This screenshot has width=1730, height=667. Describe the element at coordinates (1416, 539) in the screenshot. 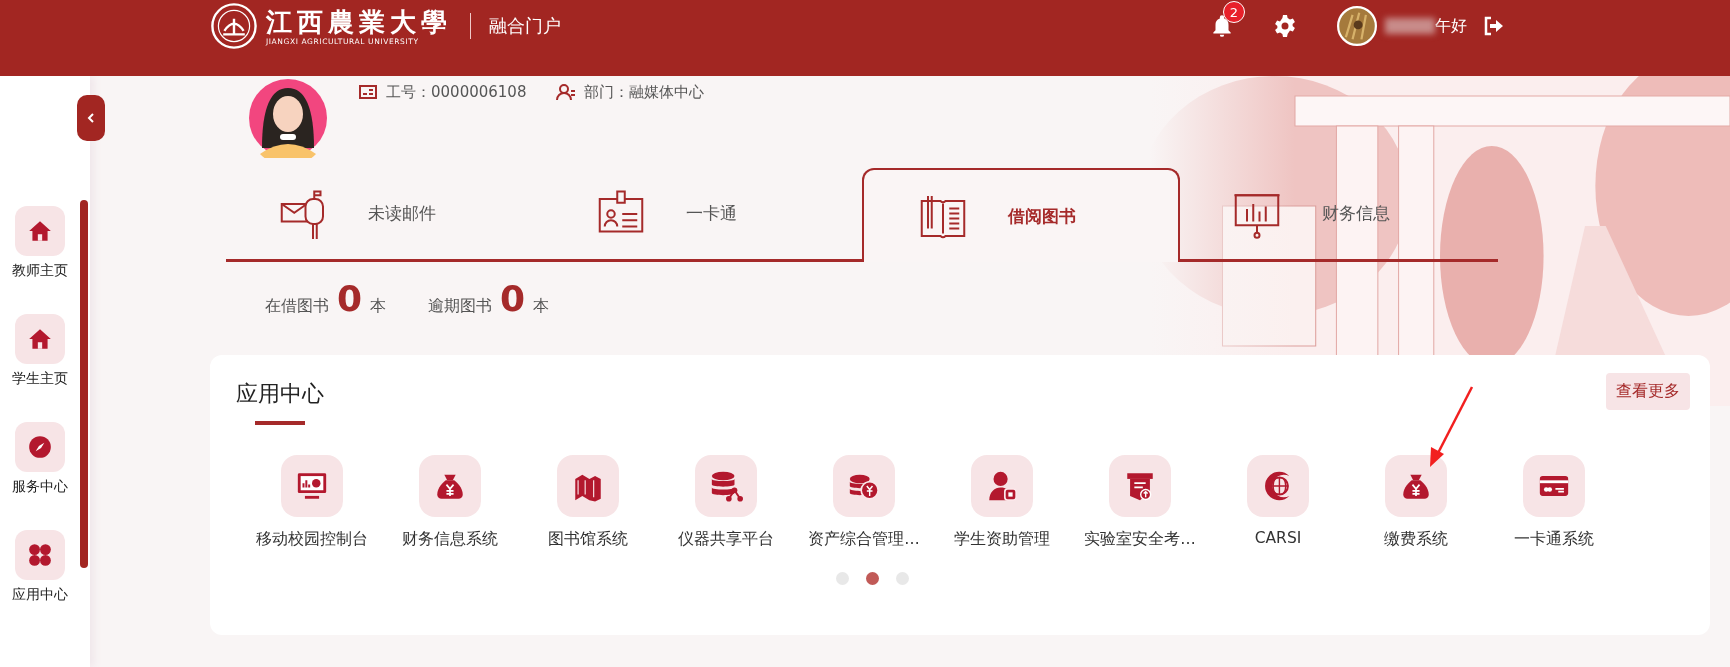

I see `app-label: 缴费系统` at that location.